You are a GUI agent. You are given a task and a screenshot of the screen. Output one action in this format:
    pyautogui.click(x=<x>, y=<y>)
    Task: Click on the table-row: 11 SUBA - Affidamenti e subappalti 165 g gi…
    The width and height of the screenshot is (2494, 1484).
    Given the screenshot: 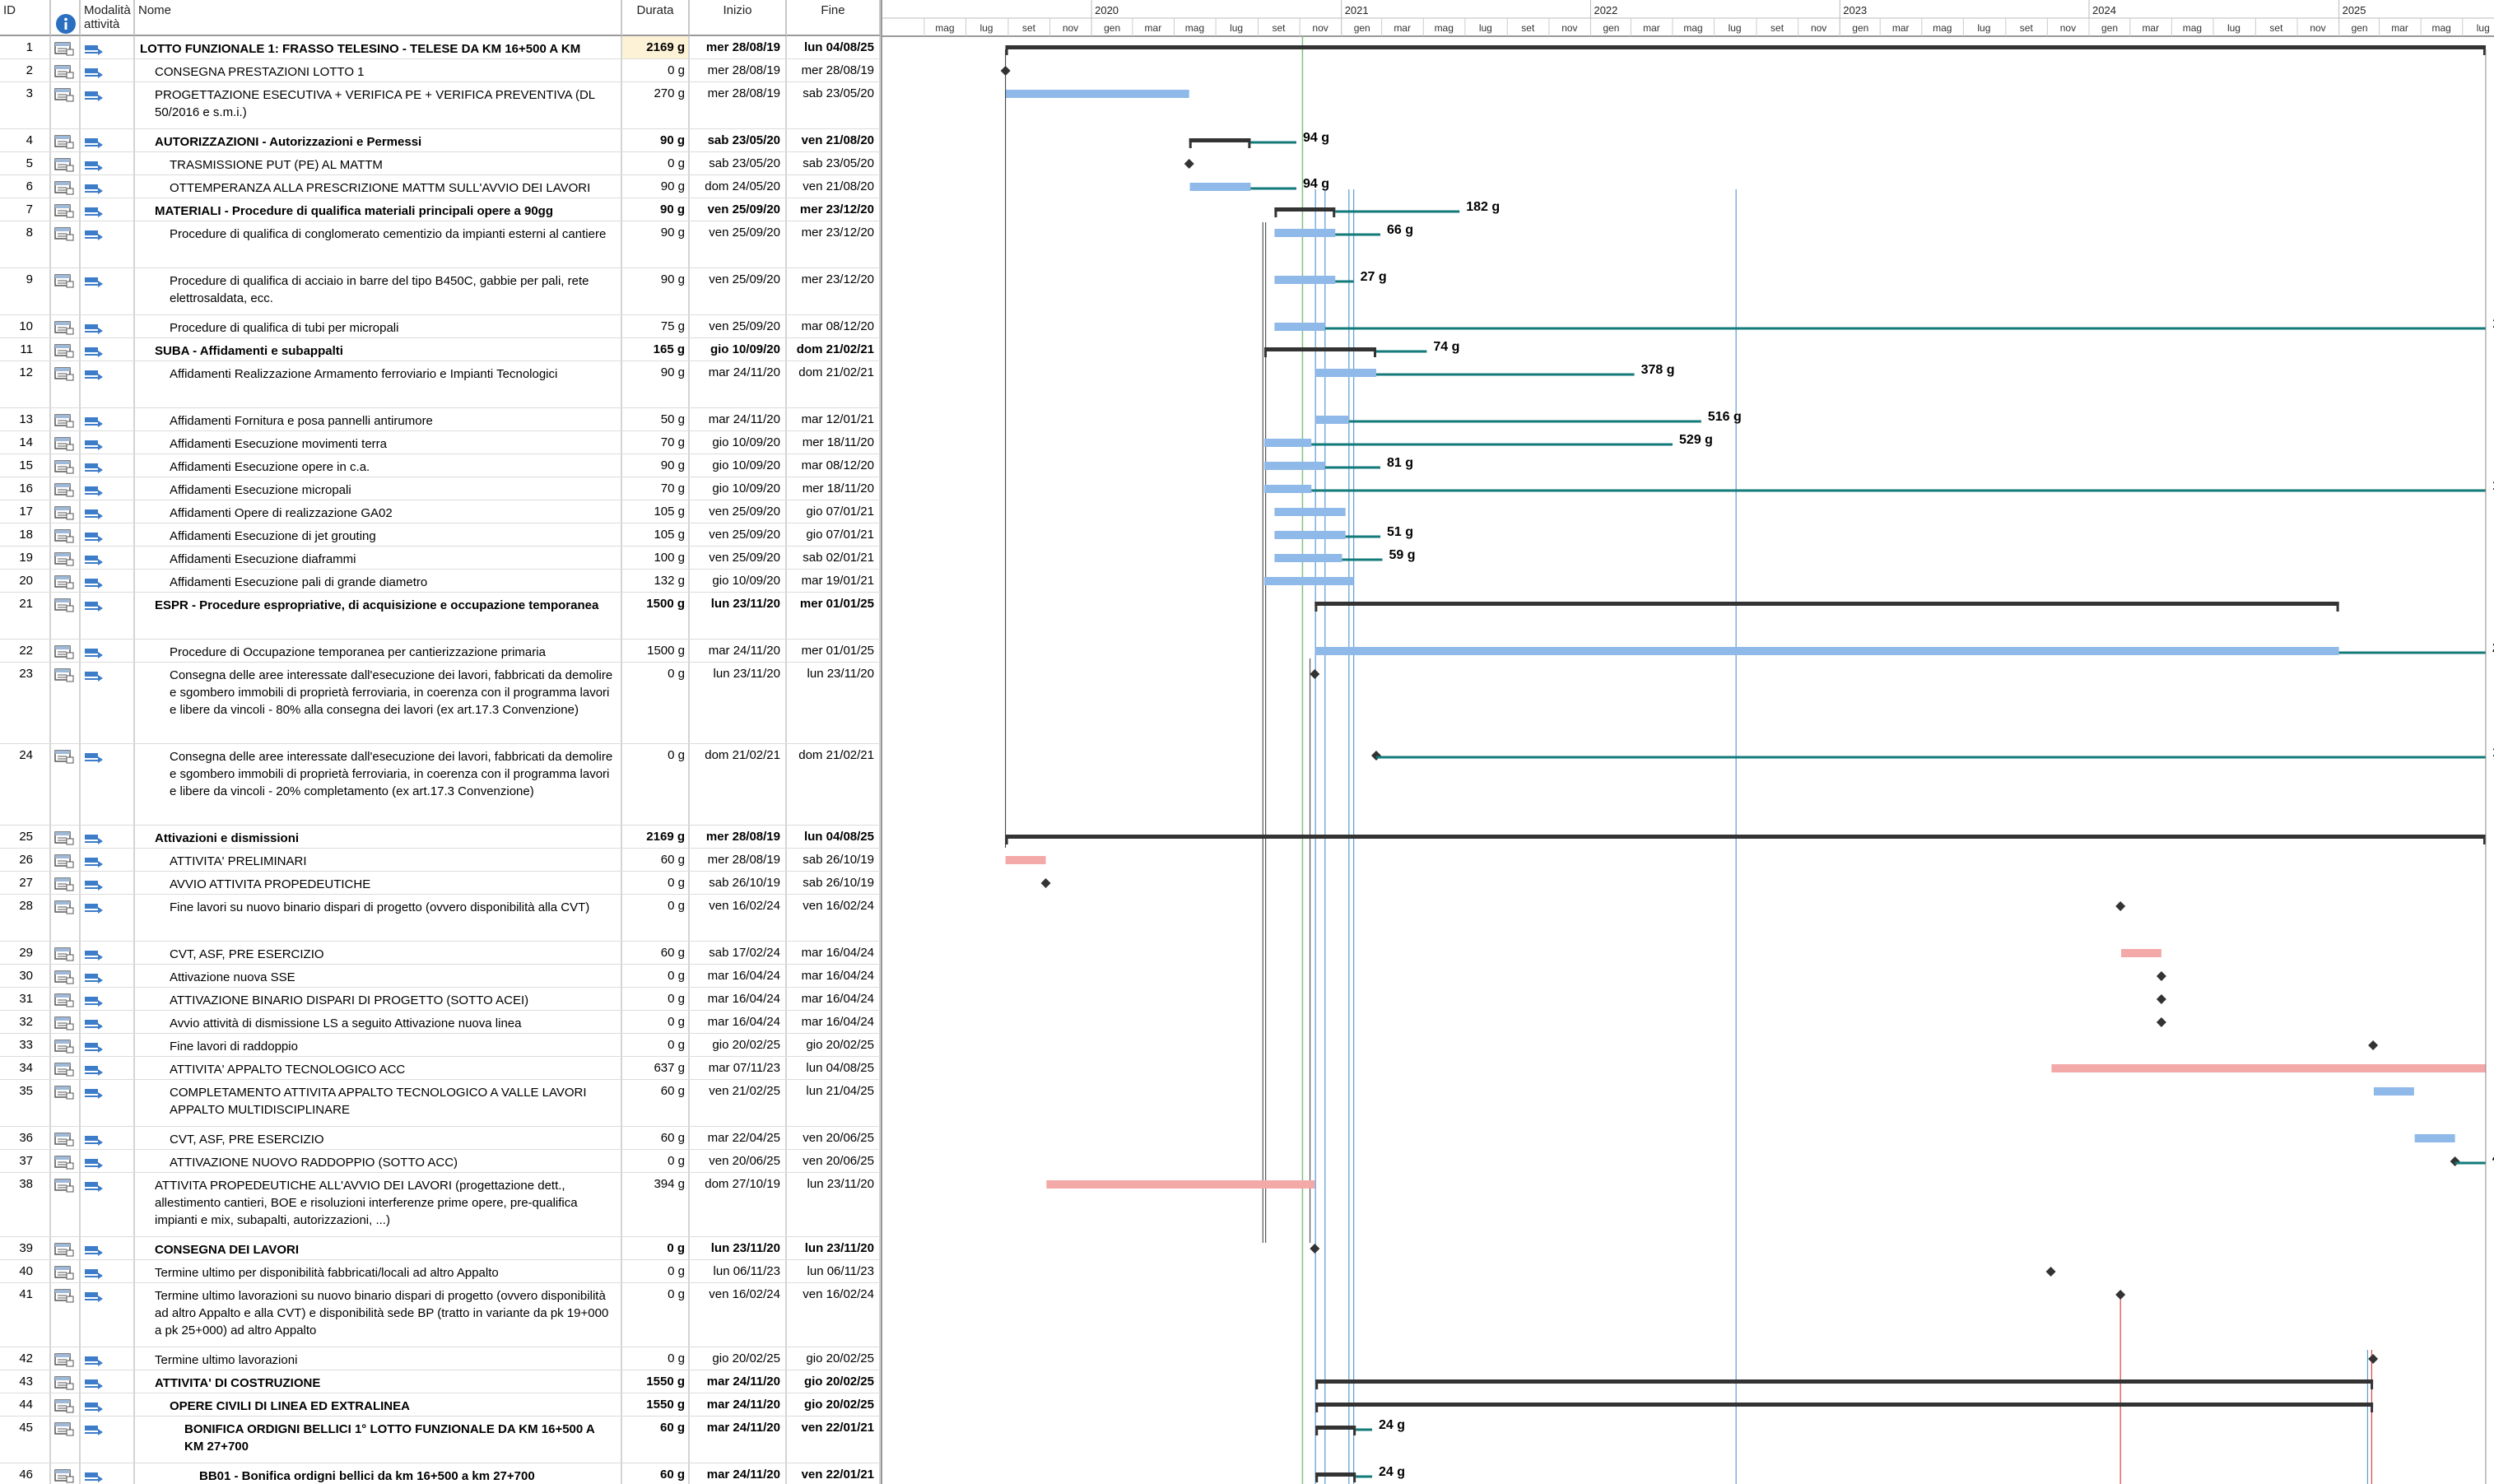 What is the action you would take?
    pyautogui.click(x=440, y=349)
    